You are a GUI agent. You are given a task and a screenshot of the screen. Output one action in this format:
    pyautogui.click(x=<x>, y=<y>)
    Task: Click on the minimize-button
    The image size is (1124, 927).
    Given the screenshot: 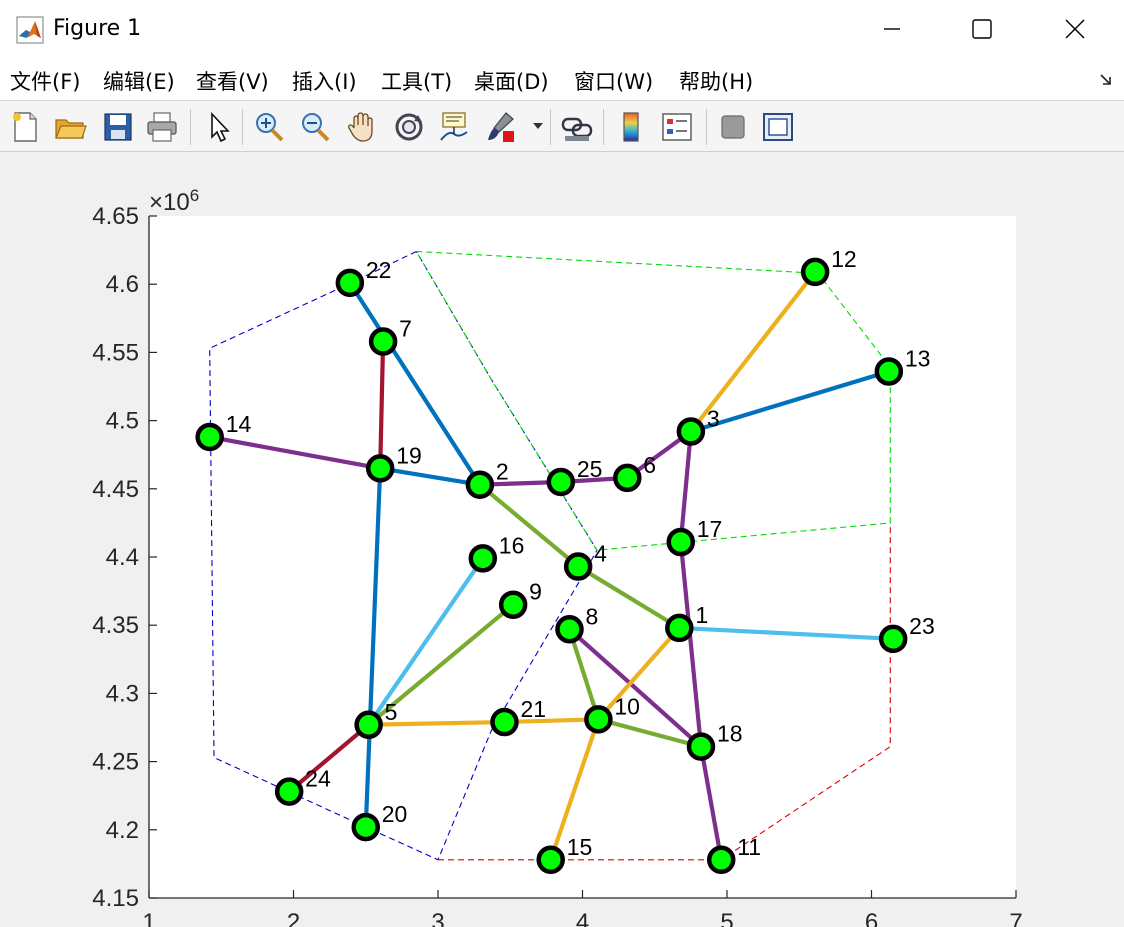 What is the action you would take?
    pyautogui.click(x=892, y=29)
    